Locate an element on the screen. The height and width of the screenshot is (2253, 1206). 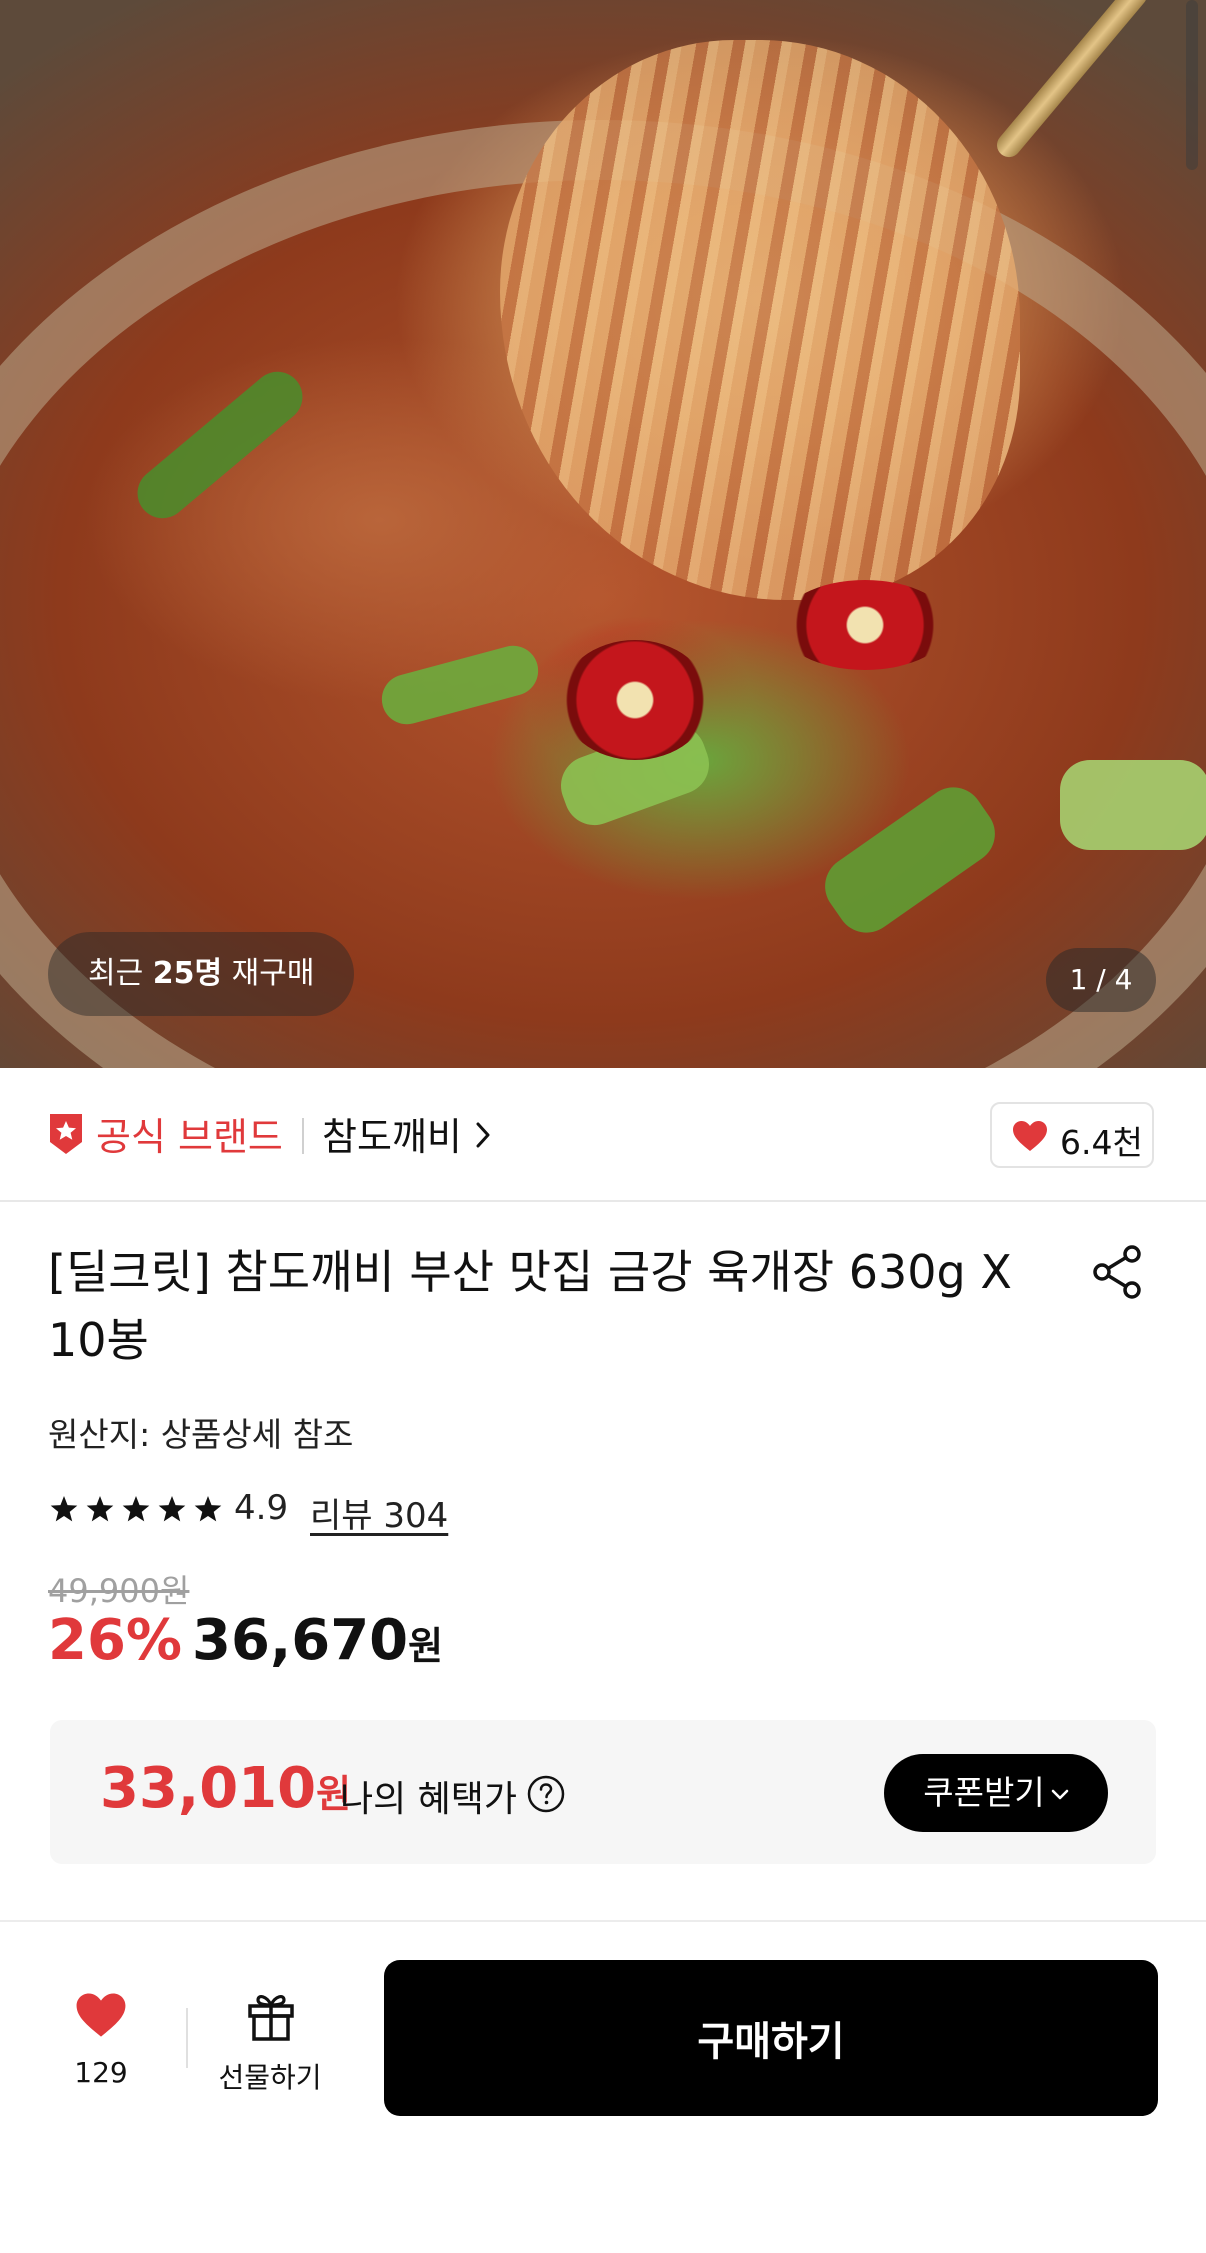
brand-like-button: 6.4천 is located at coordinates (1072, 1135).